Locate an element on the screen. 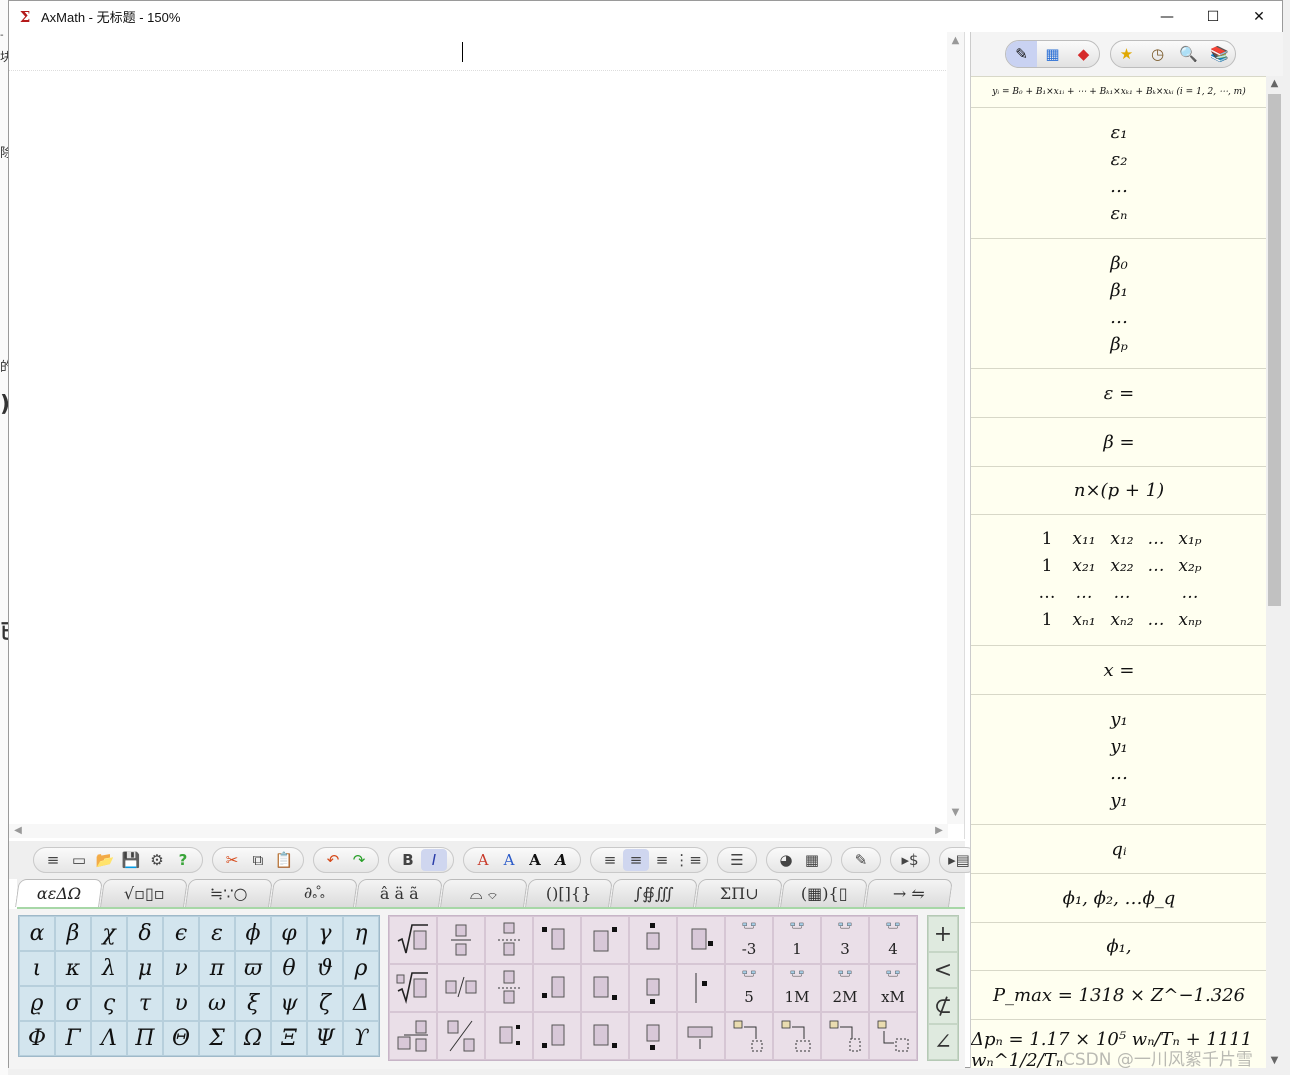 This screenshot has height=1075, width=1290. operator-symbol: ∠ is located at coordinates (943, 1042).